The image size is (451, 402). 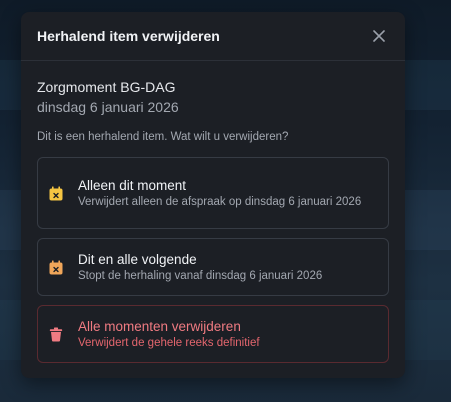 What do you see at coordinates (56, 334) in the screenshot?
I see `trash-icon` at bounding box center [56, 334].